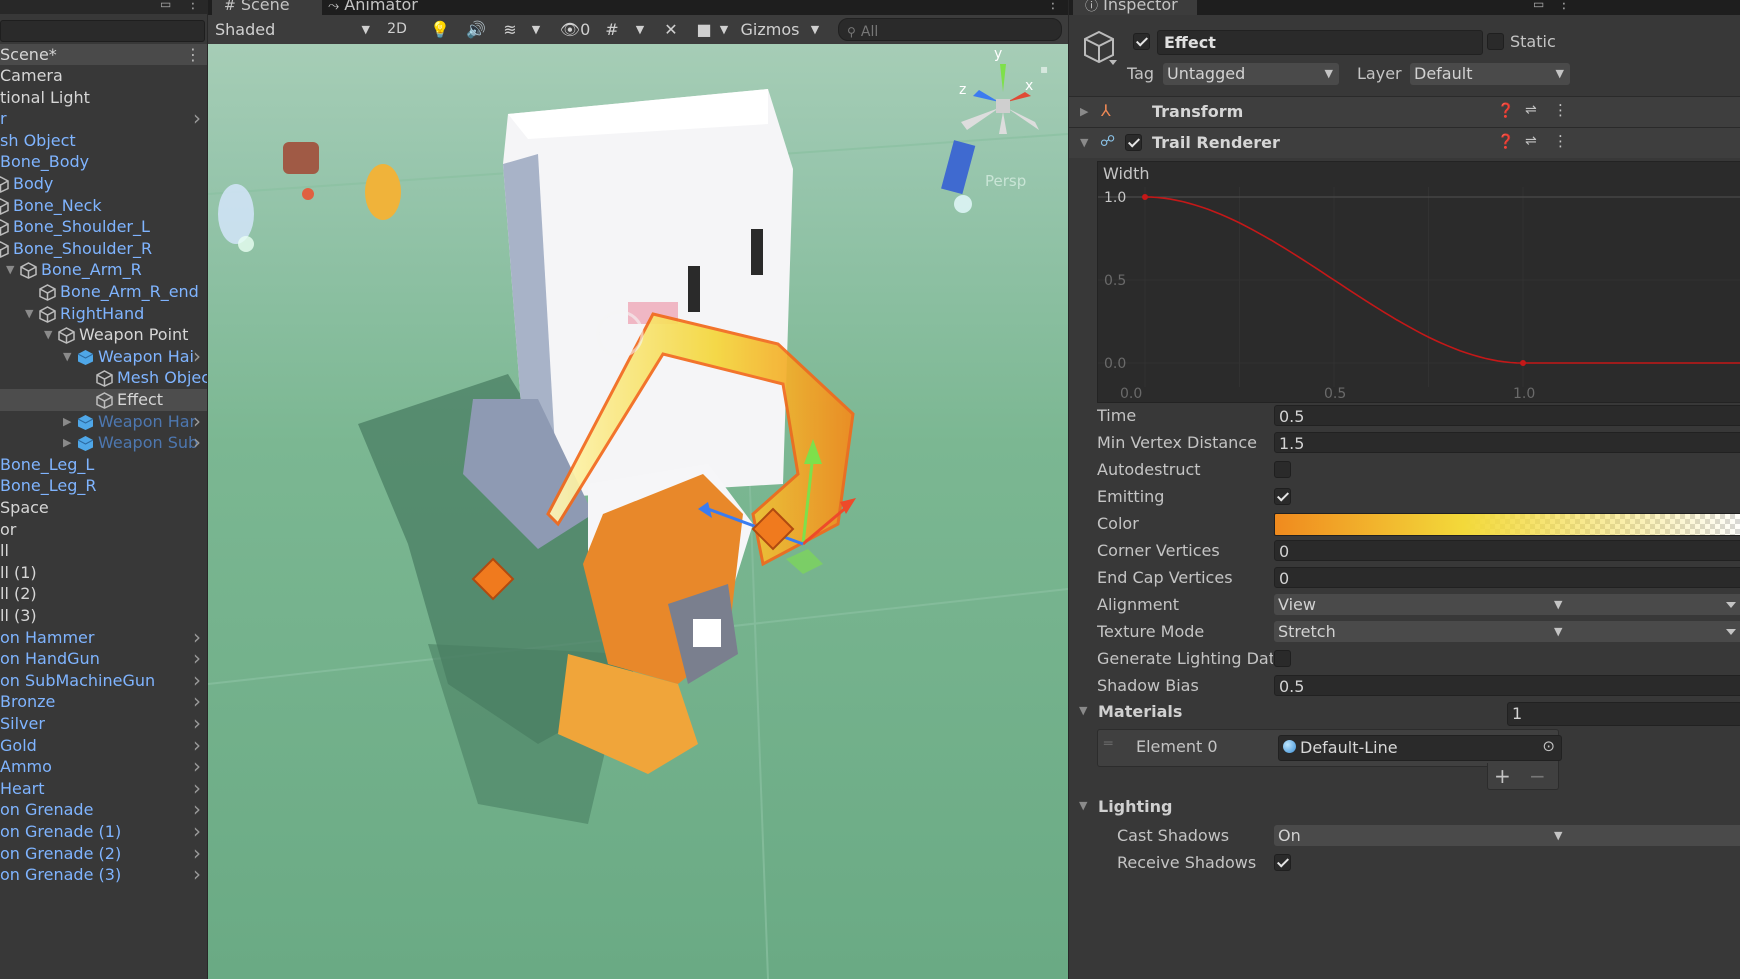 This screenshot has height=979, width=1740. I want to click on cast-shadows-dropdown: On ▼, so click(1507, 835).